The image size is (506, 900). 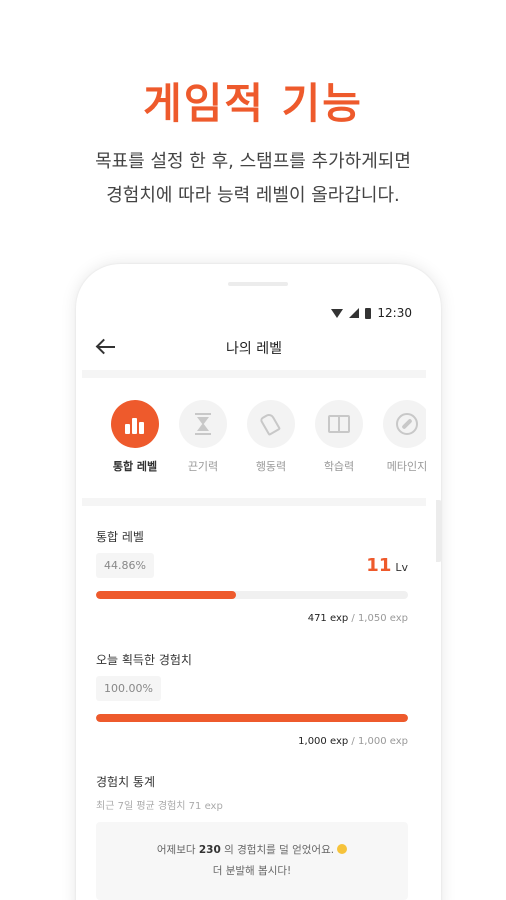 I want to click on today-exp-values: 1,000 exp / 1,000 exp, so click(x=353, y=741).